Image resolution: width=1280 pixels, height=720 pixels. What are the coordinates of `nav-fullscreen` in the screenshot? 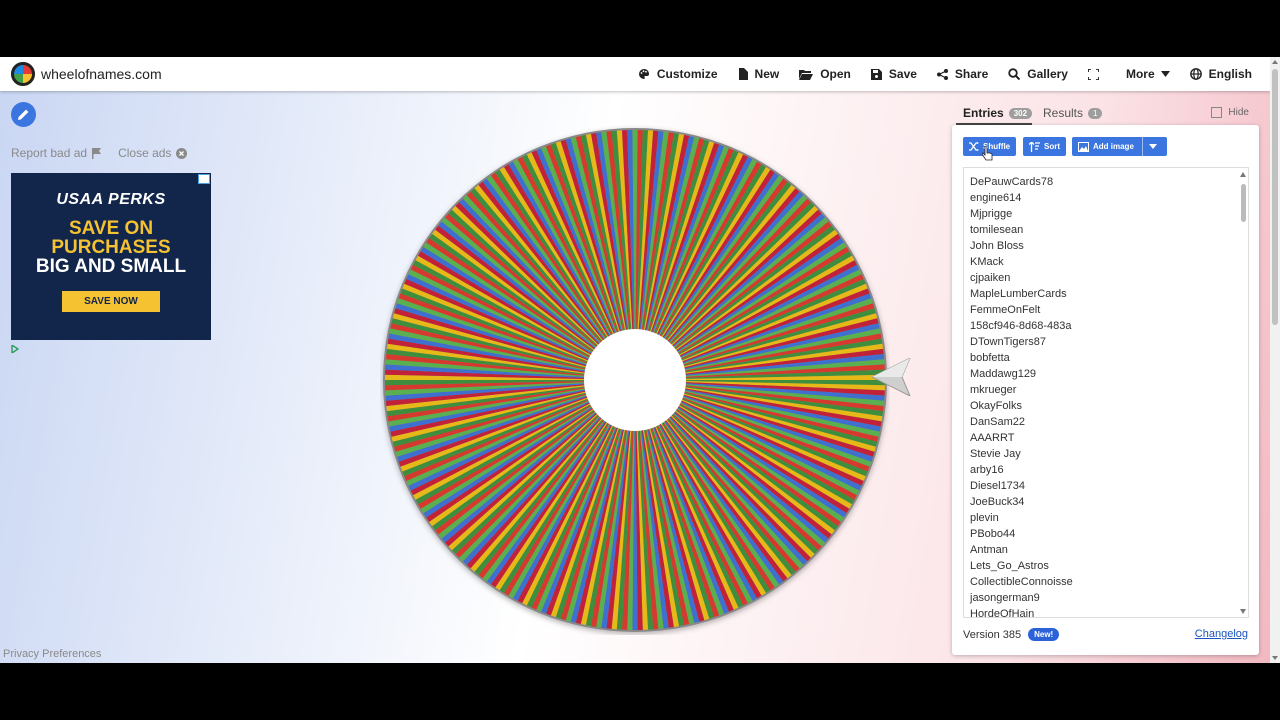 It's located at (1096, 74).